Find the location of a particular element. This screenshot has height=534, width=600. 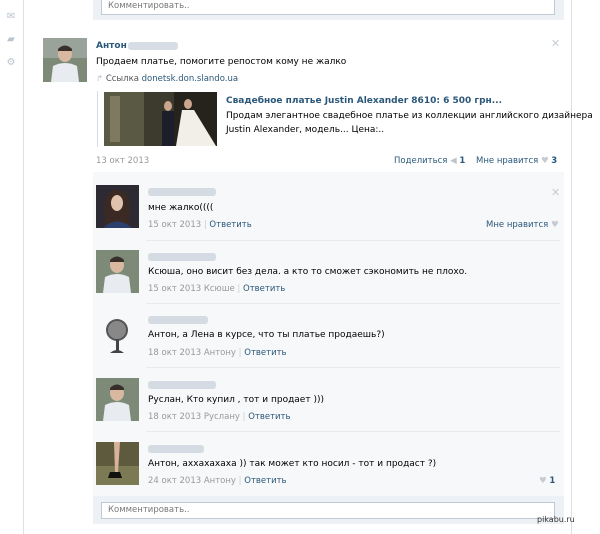

post-link-row: ↱ Ссылка donetsk.don.slando.ua is located at coordinates (167, 79).